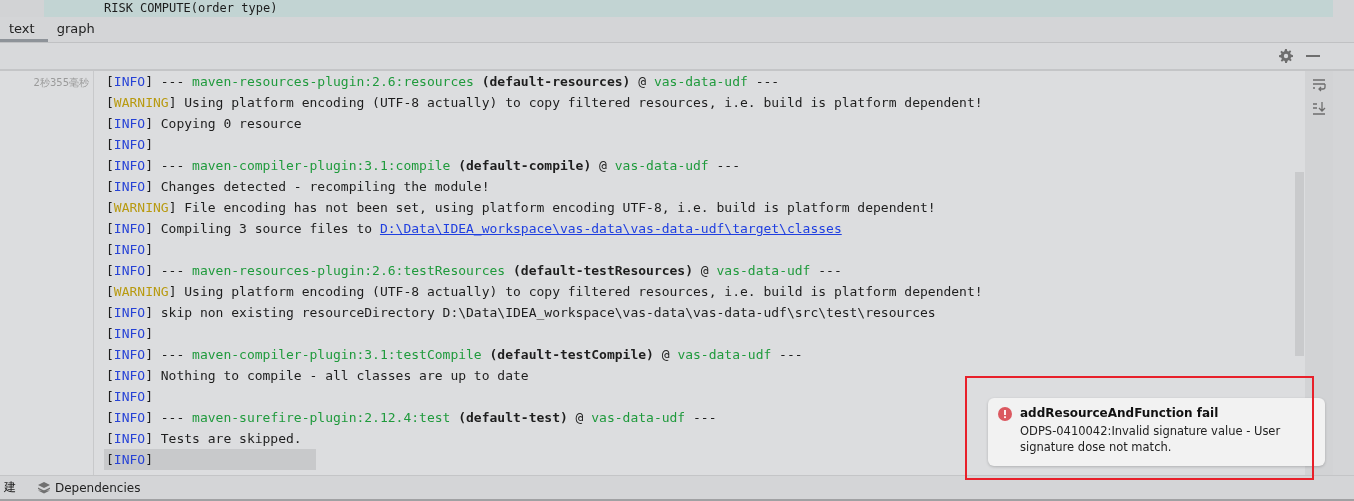 The height and width of the screenshot is (501, 1354). I want to click on notification-title: addResourceAndFunction fail, so click(1120, 413).